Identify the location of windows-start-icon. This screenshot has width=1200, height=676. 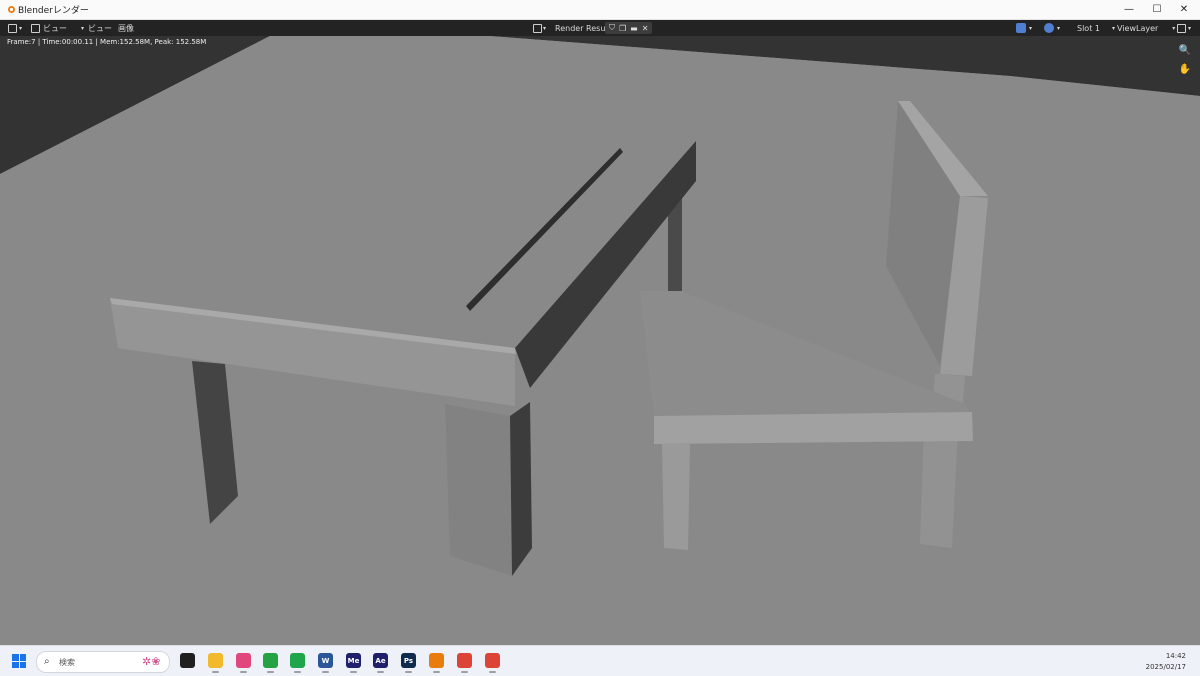
(19, 661).